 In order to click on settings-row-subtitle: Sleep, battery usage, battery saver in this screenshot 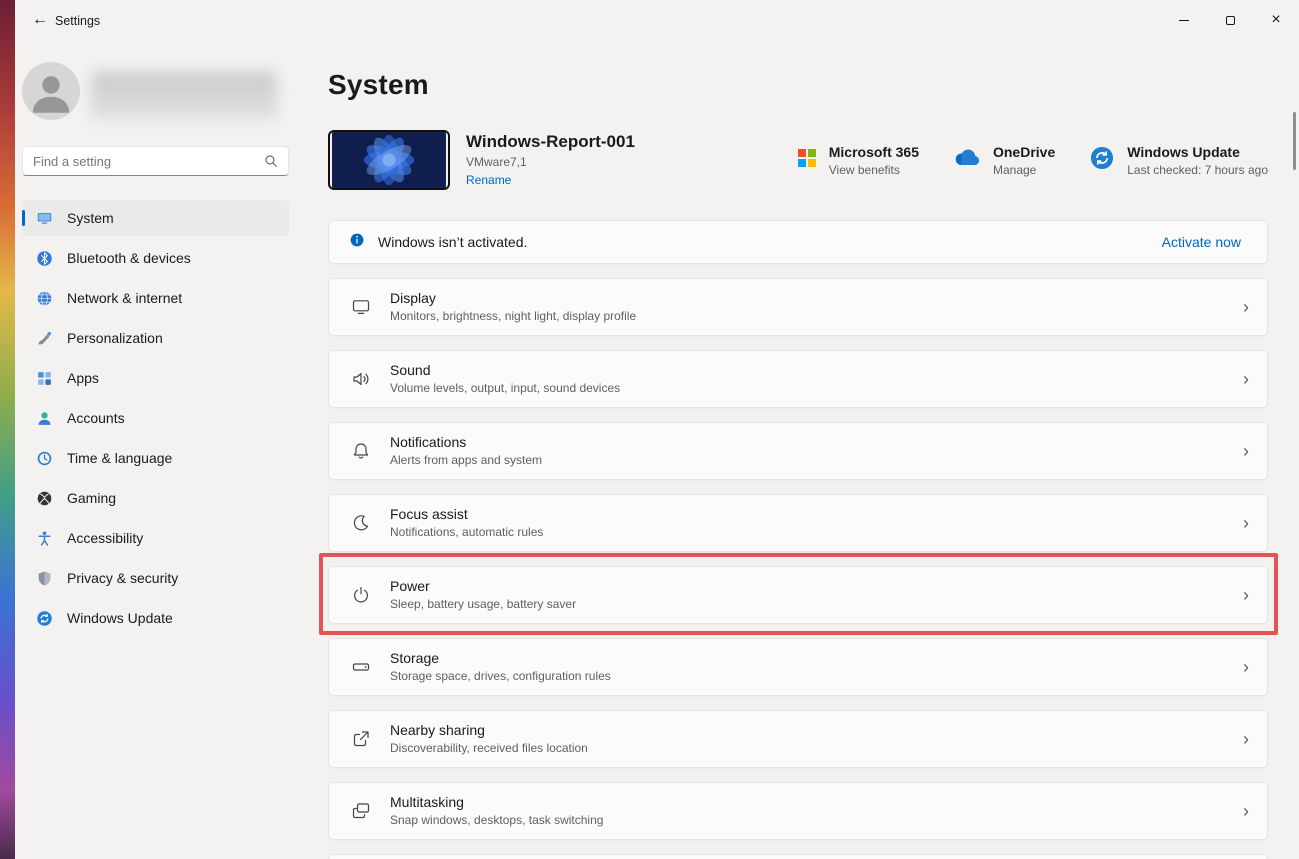, I will do `click(483, 604)`.